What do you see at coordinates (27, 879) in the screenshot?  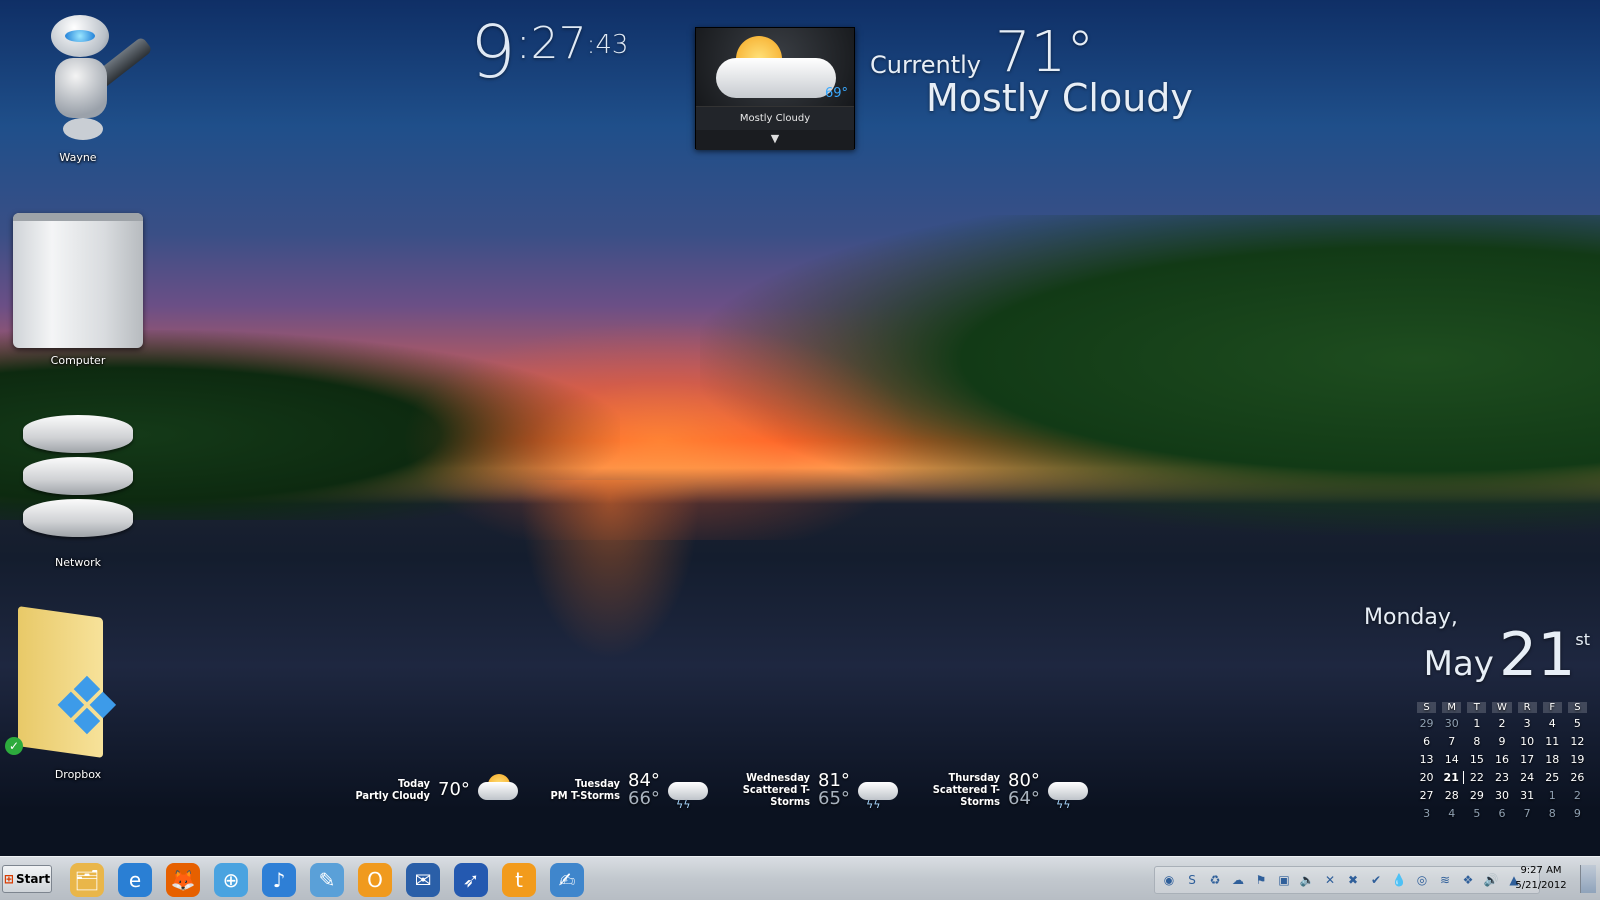 I see `start-button: ⊞ Start` at bounding box center [27, 879].